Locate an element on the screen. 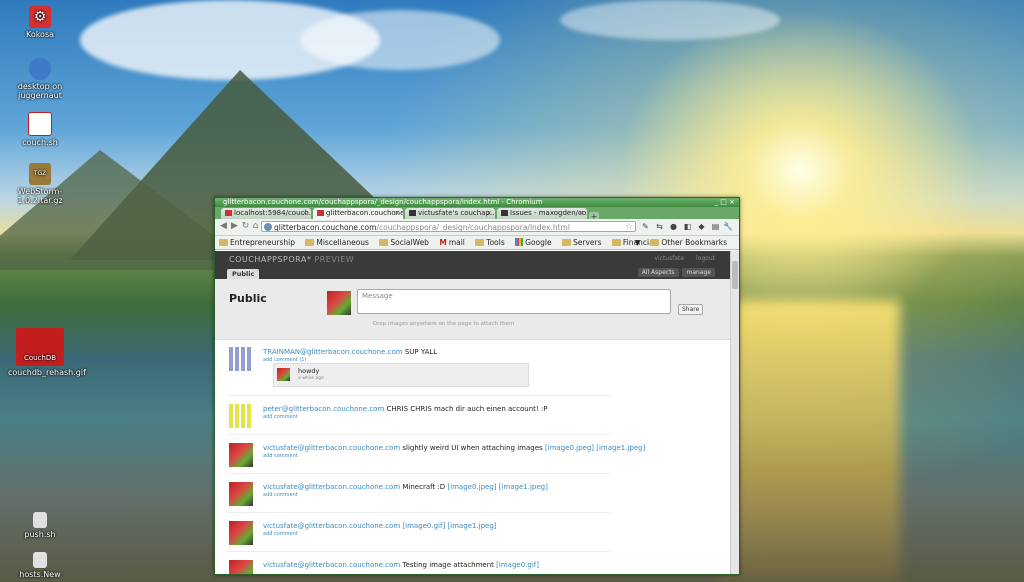  brand-name: COUCHAPPSPORA* is located at coordinates (270, 259).